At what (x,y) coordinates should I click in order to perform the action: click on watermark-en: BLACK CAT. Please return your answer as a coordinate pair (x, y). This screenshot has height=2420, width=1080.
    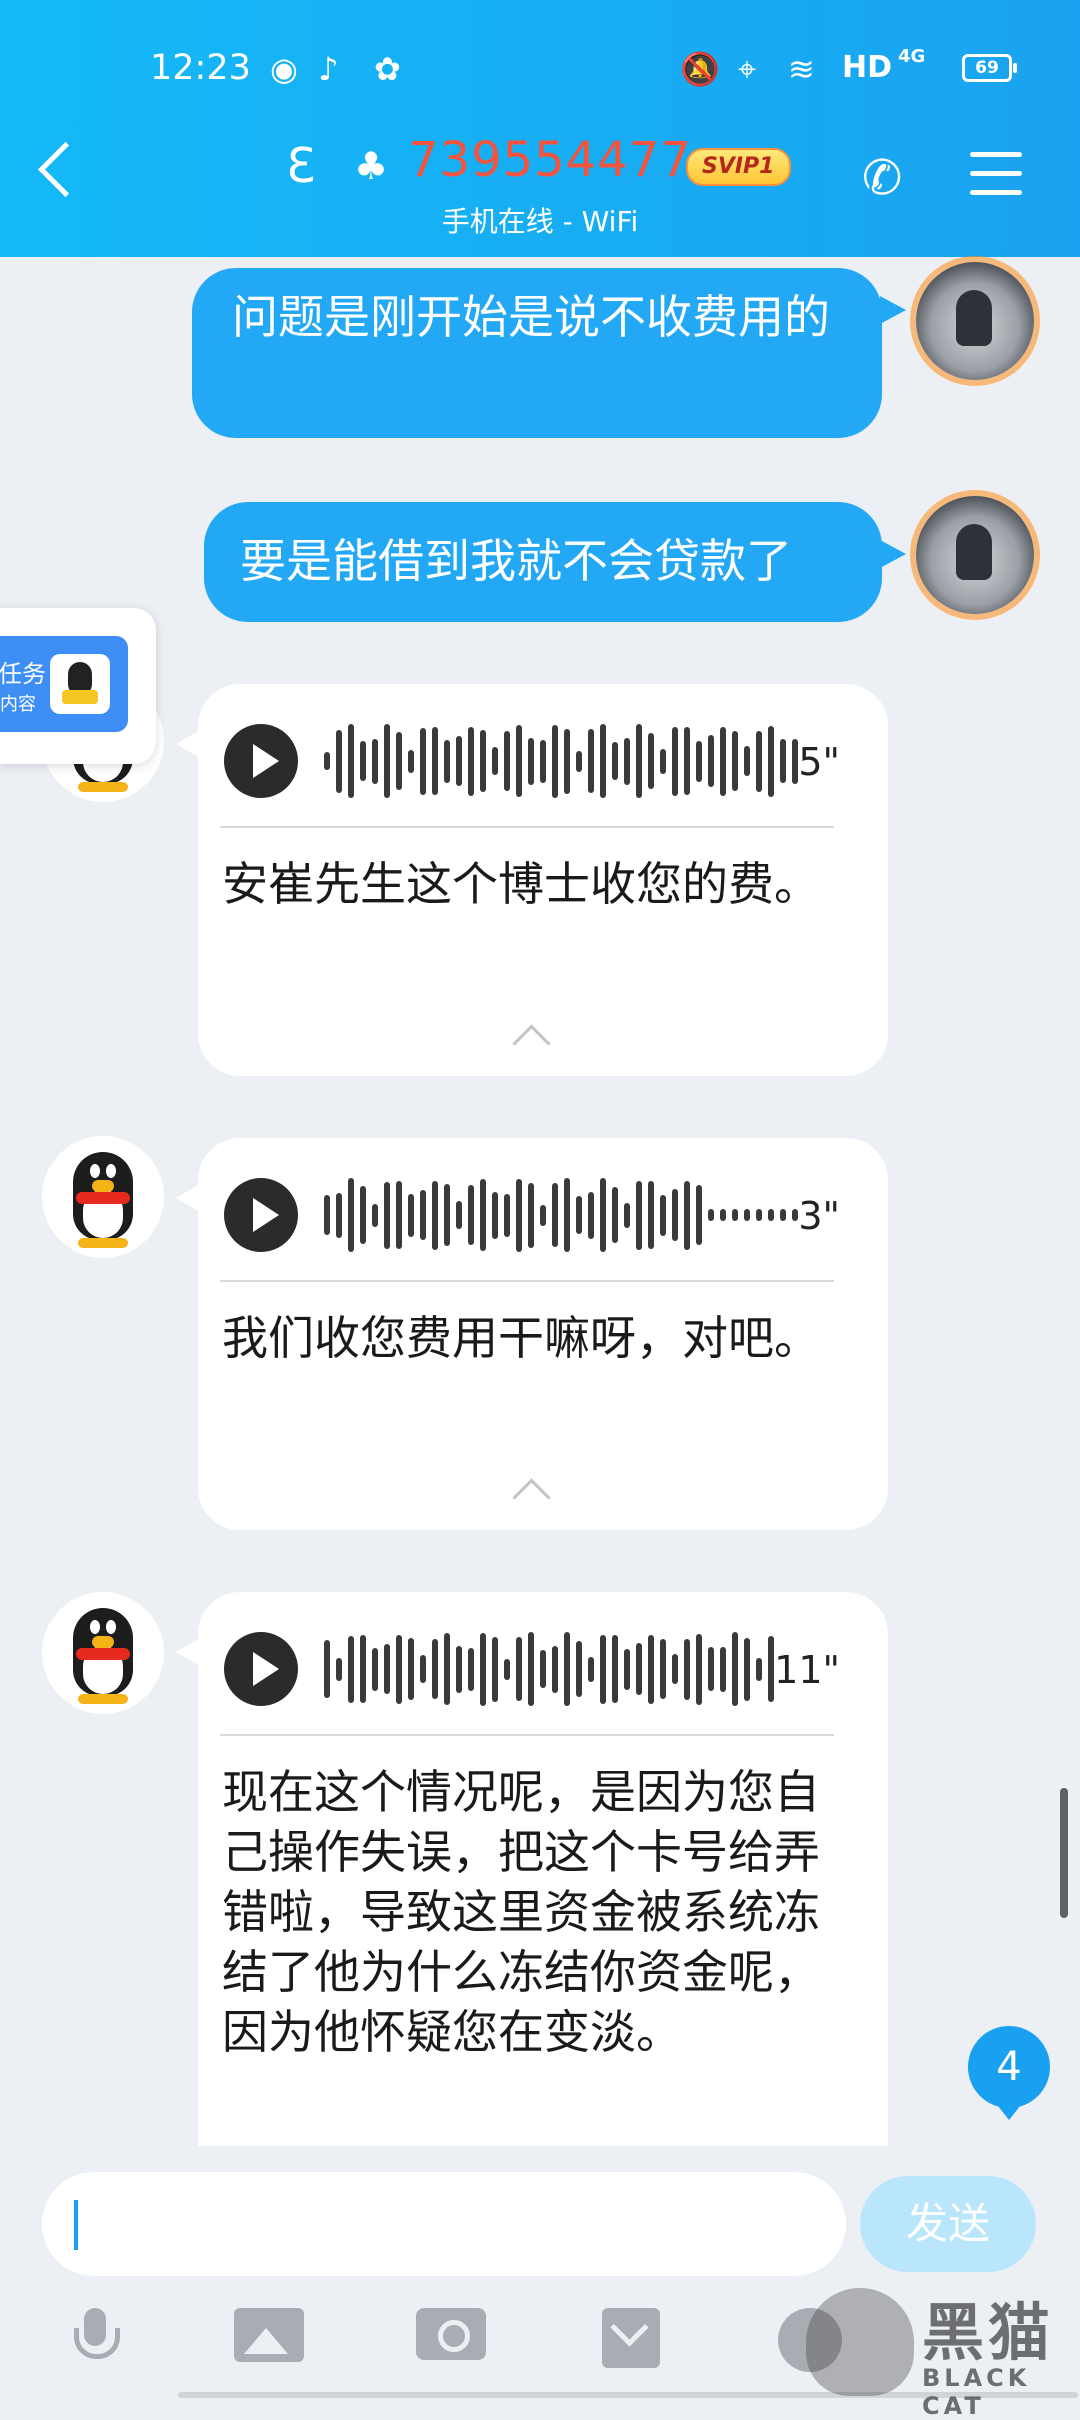
    Looking at the image, I should click on (976, 2392).